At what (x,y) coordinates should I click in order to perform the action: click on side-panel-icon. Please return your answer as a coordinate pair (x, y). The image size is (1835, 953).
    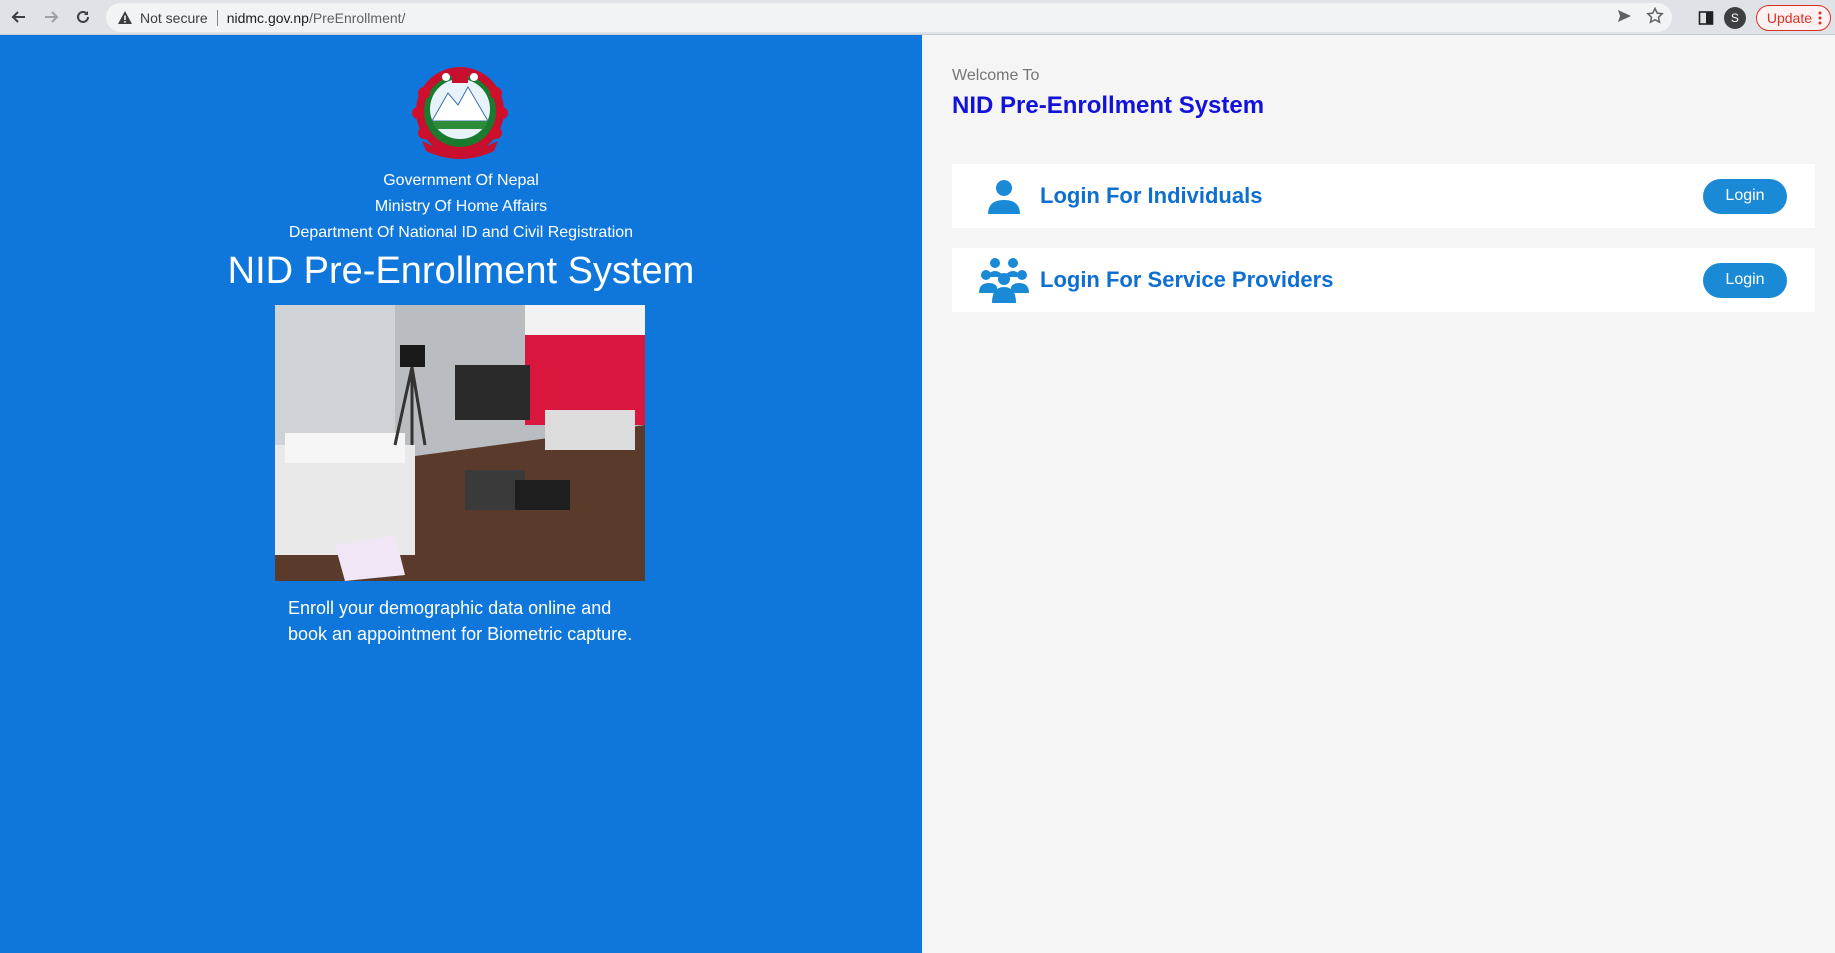
    Looking at the image, I should click on (1706, 18).